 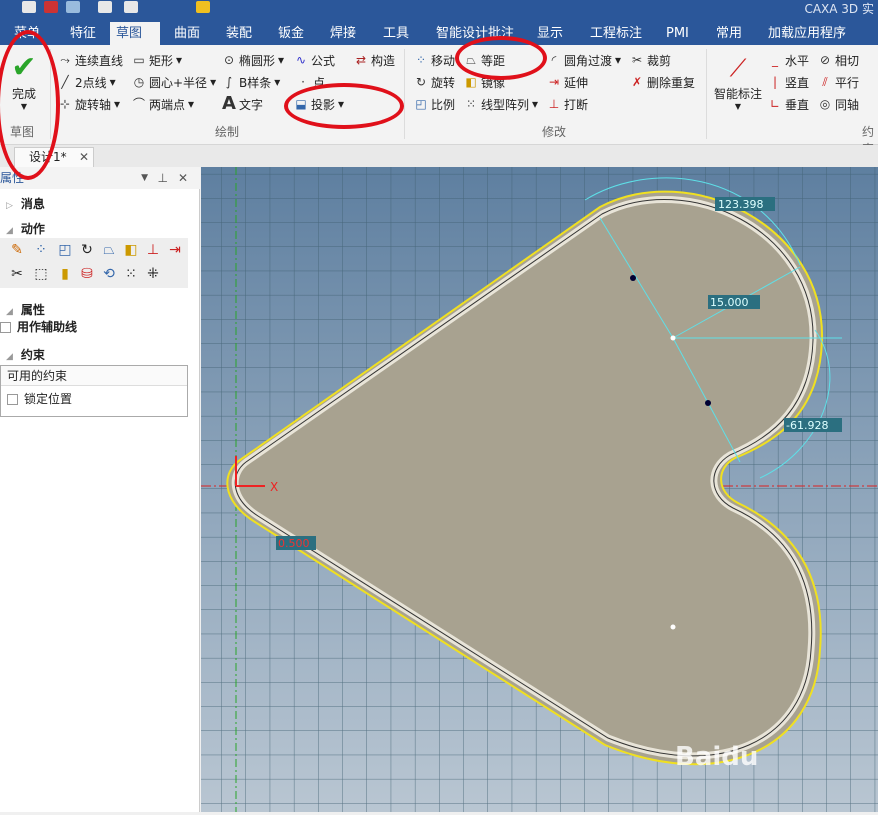 I want to click on pencil-icon: ✎, so click(x=17, y=250).